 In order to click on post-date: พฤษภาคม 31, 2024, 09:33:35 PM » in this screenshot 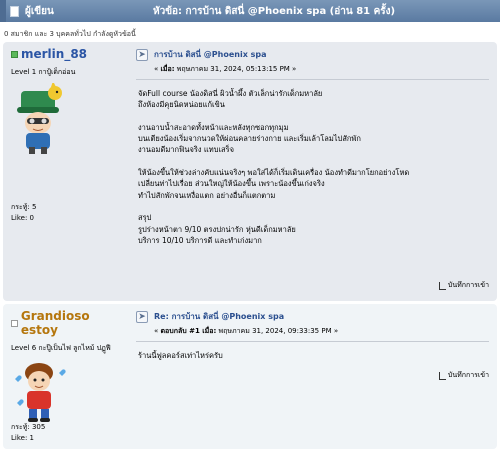, I will do `click(277, 331)`.